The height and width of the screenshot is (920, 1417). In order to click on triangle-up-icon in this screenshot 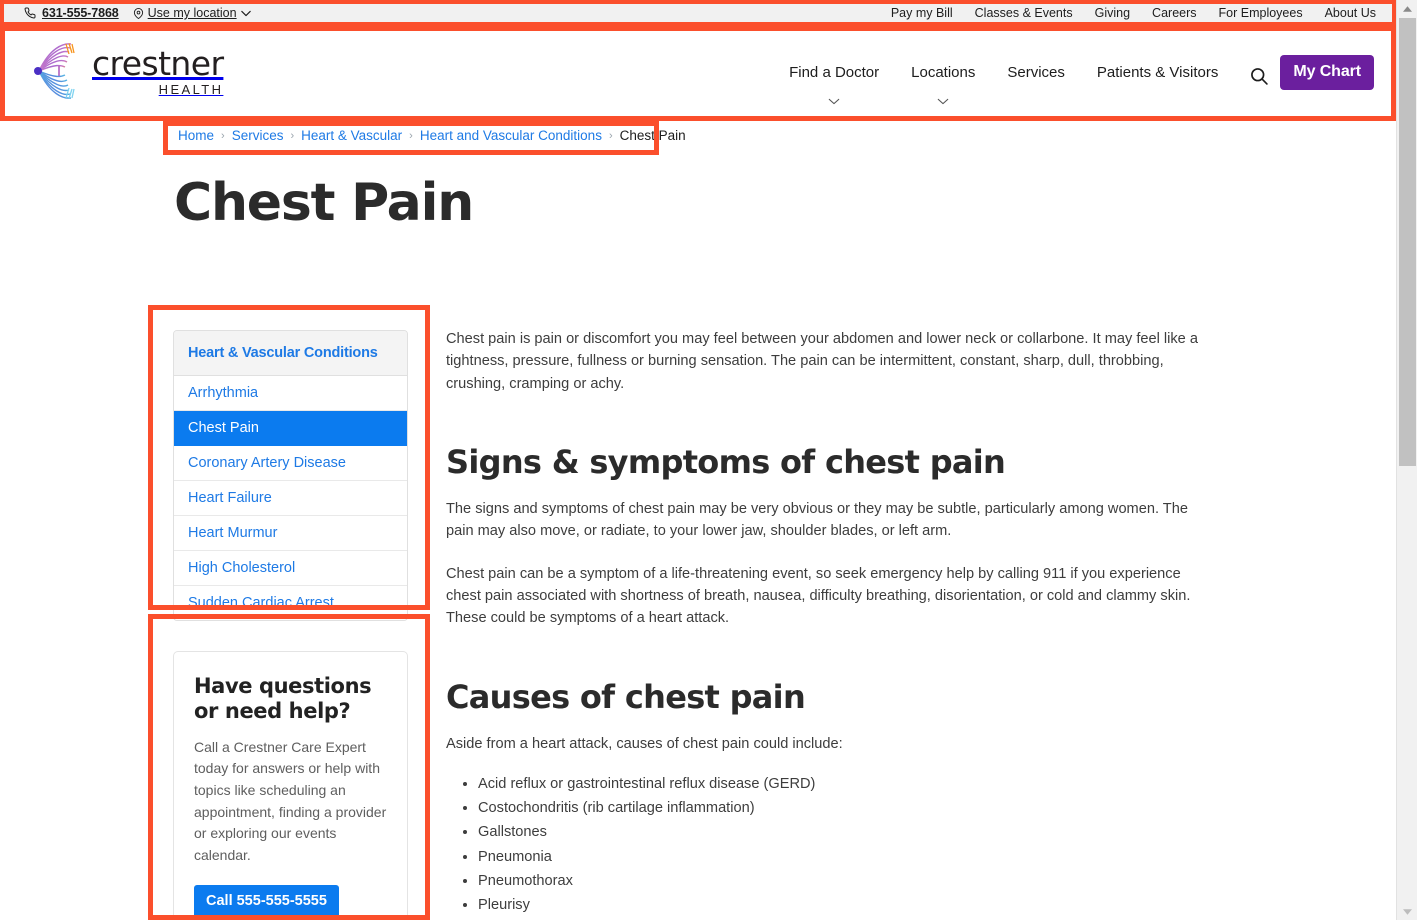, I will do `click(1407, 8)`.